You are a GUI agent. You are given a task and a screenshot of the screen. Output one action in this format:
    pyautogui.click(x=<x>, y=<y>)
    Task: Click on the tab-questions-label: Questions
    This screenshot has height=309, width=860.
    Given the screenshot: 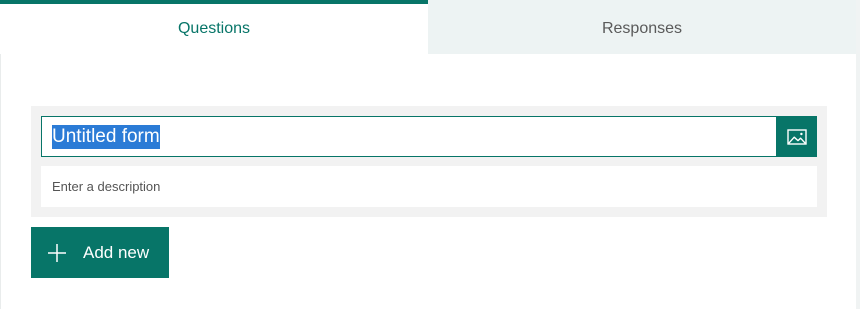 What is the action you would take?
    pyautogui.click(x=214, y=28)
    